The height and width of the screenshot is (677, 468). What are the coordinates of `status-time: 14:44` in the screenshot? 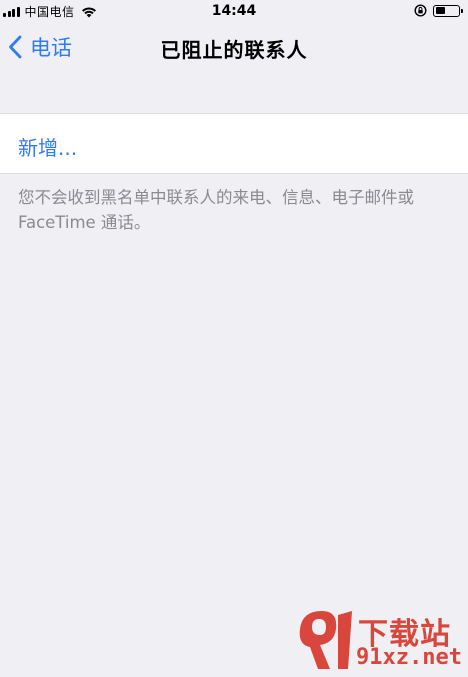 It's located at (234, 11).